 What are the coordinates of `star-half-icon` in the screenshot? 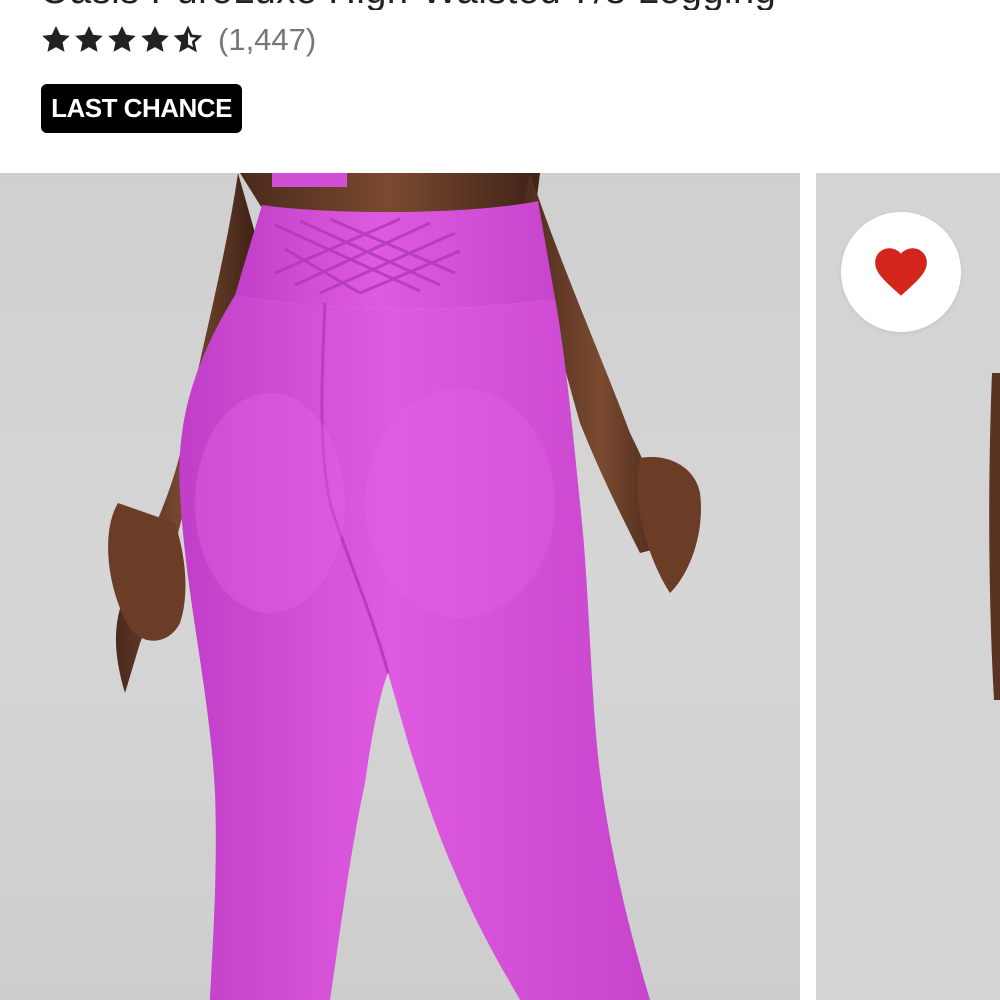 It's located at (188, 39).